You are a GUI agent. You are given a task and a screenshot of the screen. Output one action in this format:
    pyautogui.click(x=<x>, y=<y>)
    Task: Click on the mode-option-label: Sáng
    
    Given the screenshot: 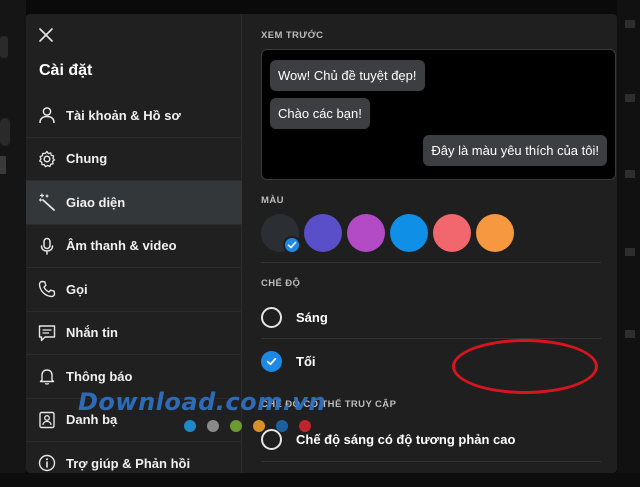 What is the action you would take?
    pyautogui.click(x=312, y=317)
    